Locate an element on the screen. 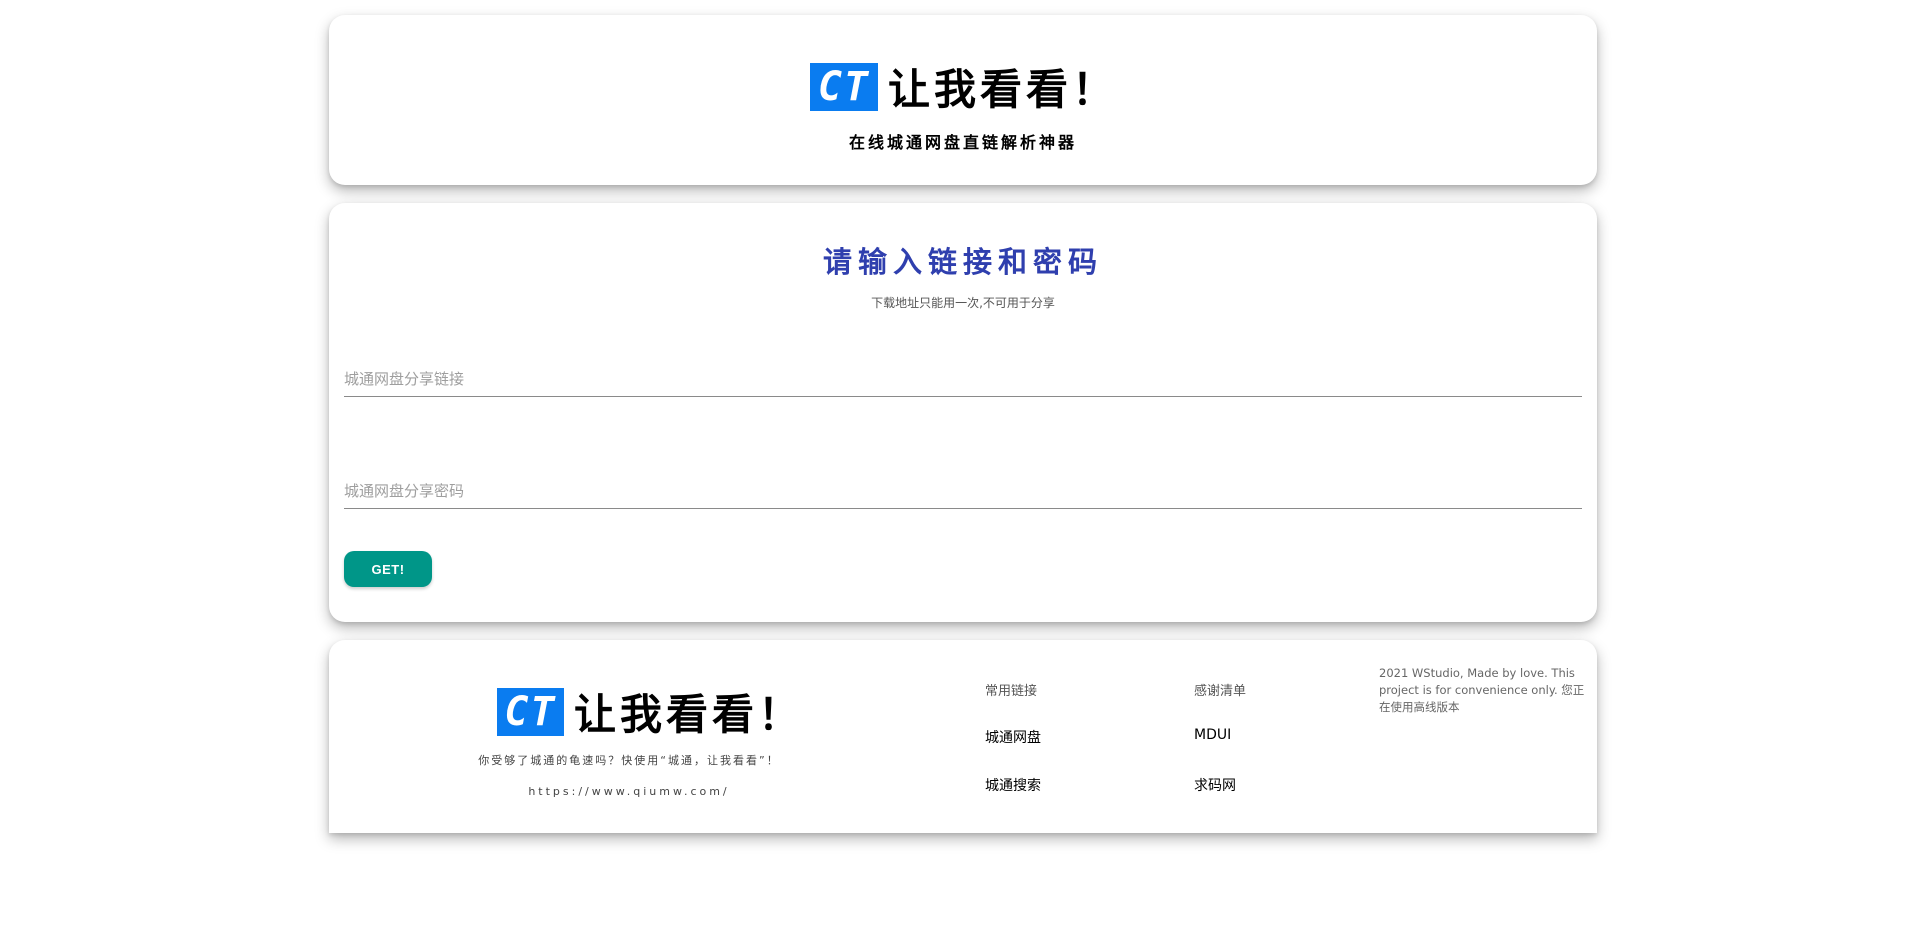  share-link-input is located at coordinates (963, 379).